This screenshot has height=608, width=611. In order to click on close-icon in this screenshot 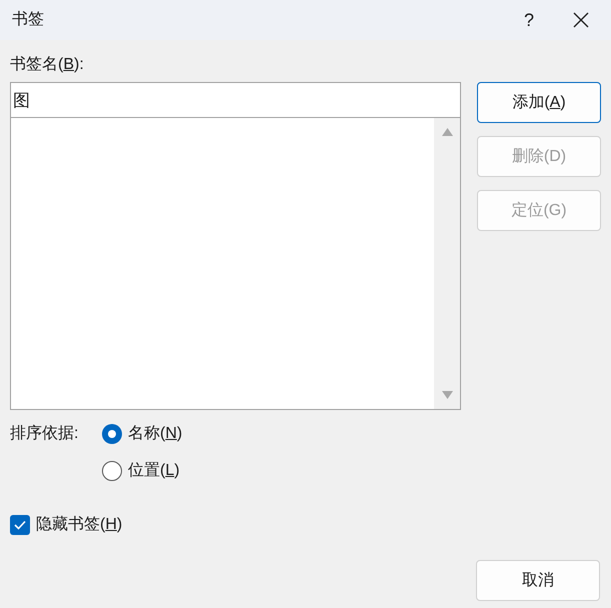, I will do `click(581, 20)`.